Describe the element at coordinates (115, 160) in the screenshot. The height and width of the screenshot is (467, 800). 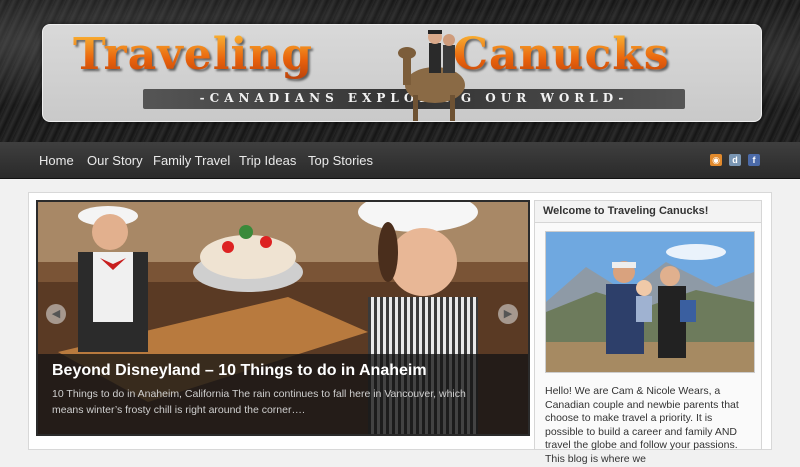
I see `nav-item-our-story: Our Story` at that location.